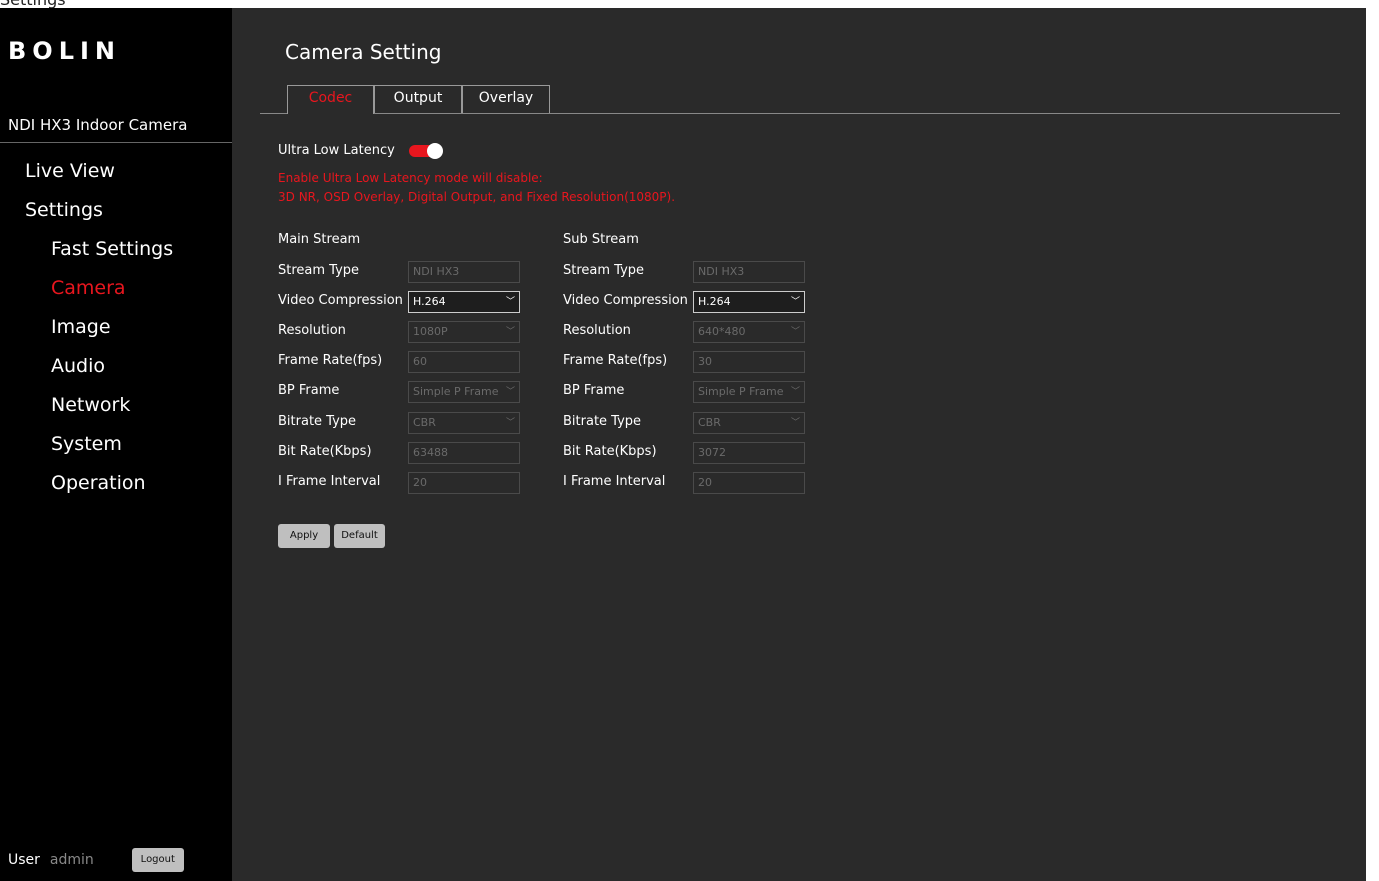 Image resolution: width=1379 pixels, height=881 pixels. Describe the element at coordinates (800, 99) in the screenshot. I see `tab-bar: Codec Output Overlay` at that location.